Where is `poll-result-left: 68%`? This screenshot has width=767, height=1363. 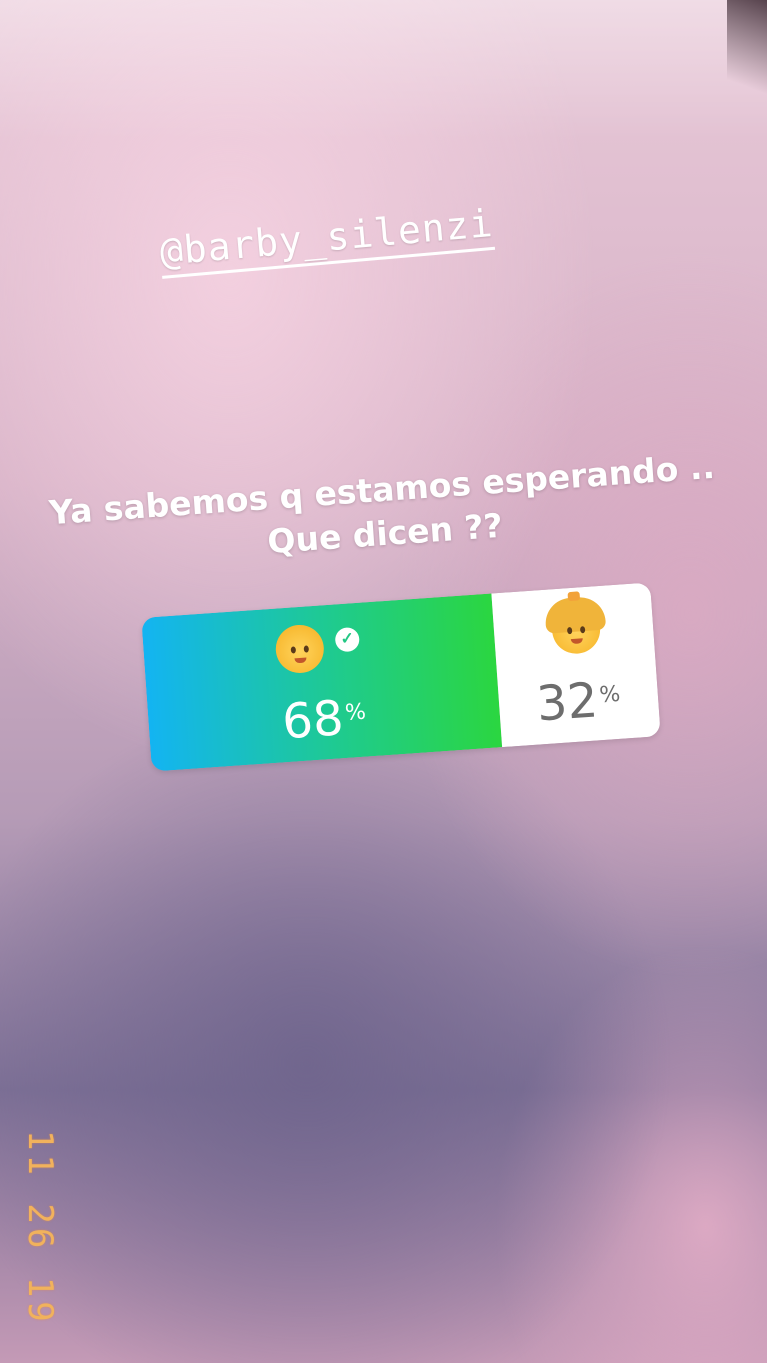 poll-result-left: 68% is located at coordinates (324, 717).